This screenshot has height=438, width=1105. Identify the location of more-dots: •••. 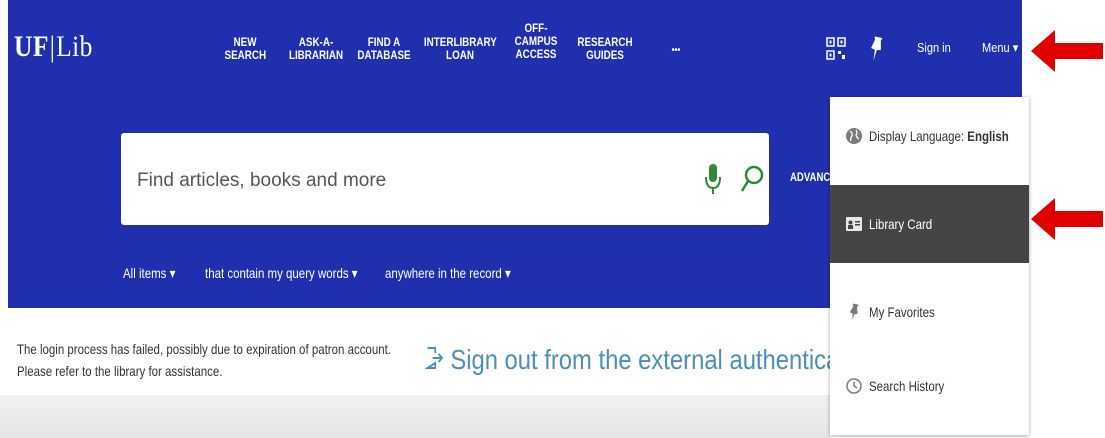
(676, 50).